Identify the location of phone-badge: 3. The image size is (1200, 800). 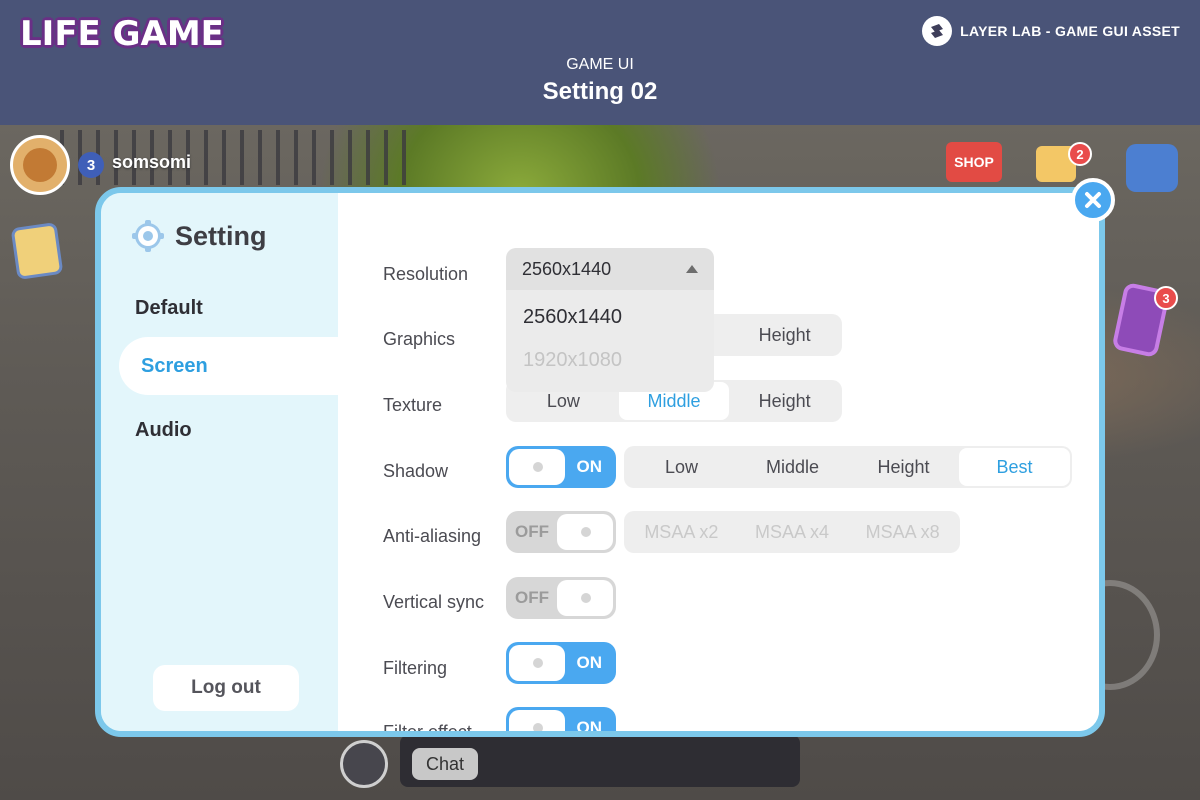
(1166, 298).